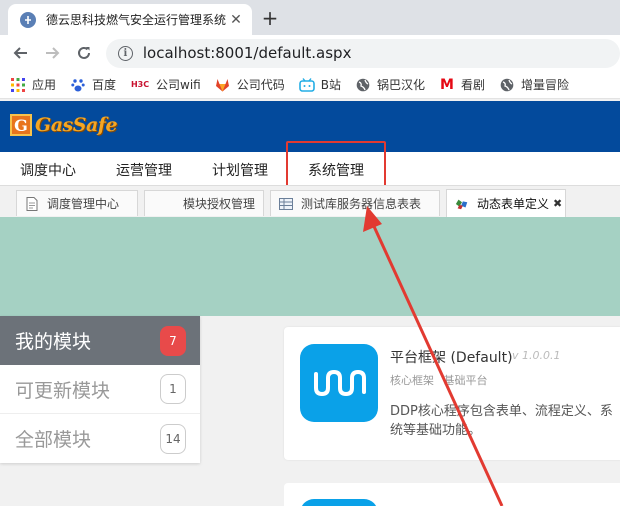 This screenshot has height=506, width=620. Describe the element at coordinates (545, 85) in the screenshot. I see `bookmark-label: 增量冒险` at that location.